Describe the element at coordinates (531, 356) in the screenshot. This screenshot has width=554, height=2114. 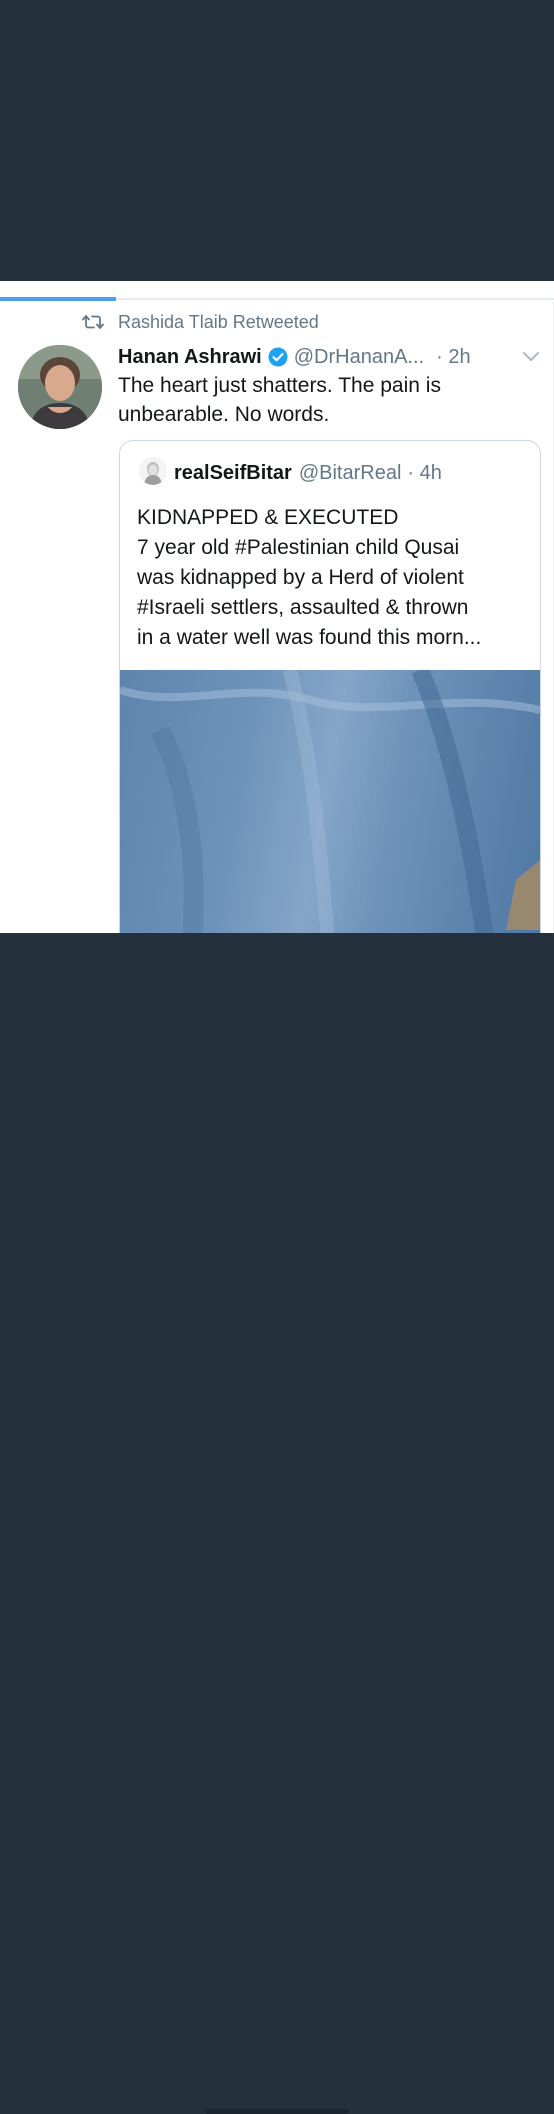
I see `chevron-down-icon` at that location.